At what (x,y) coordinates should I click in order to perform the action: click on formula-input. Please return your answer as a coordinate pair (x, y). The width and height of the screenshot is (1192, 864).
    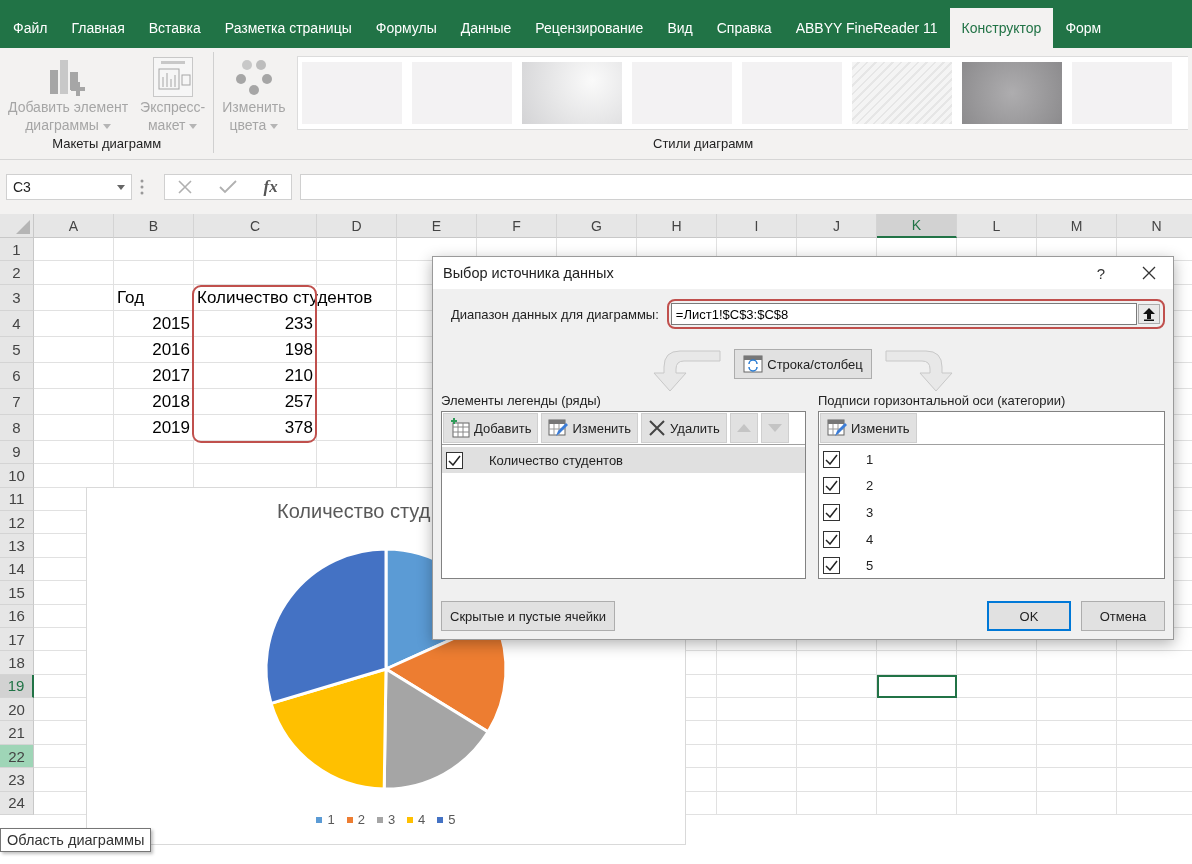
    Looking at the image, I should click on (746, 187).